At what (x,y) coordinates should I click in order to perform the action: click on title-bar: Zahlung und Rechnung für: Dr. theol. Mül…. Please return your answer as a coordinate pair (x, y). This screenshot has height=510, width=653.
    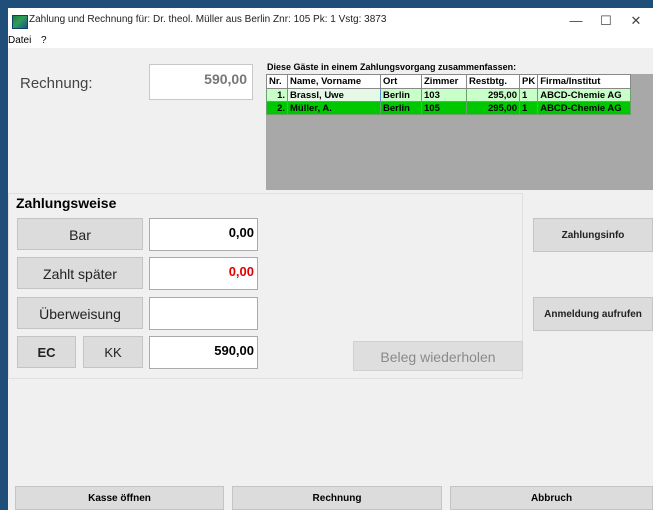
    Looking at the image, I should click on (330, 21).